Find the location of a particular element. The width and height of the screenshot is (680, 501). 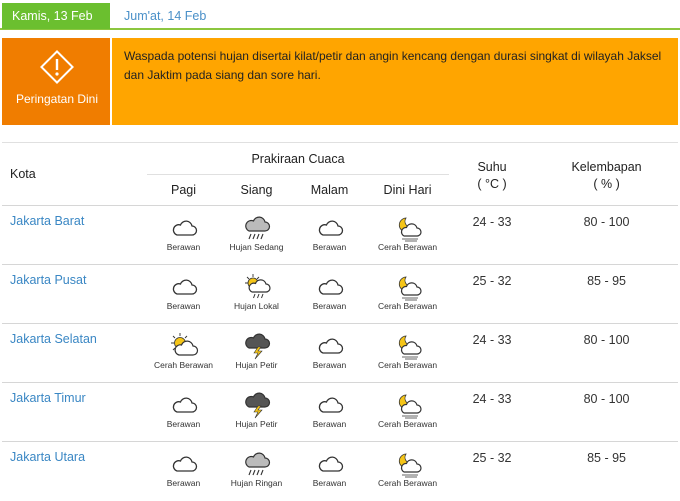

city-link: Jakarta Utara is located at coordinates (74, 471).